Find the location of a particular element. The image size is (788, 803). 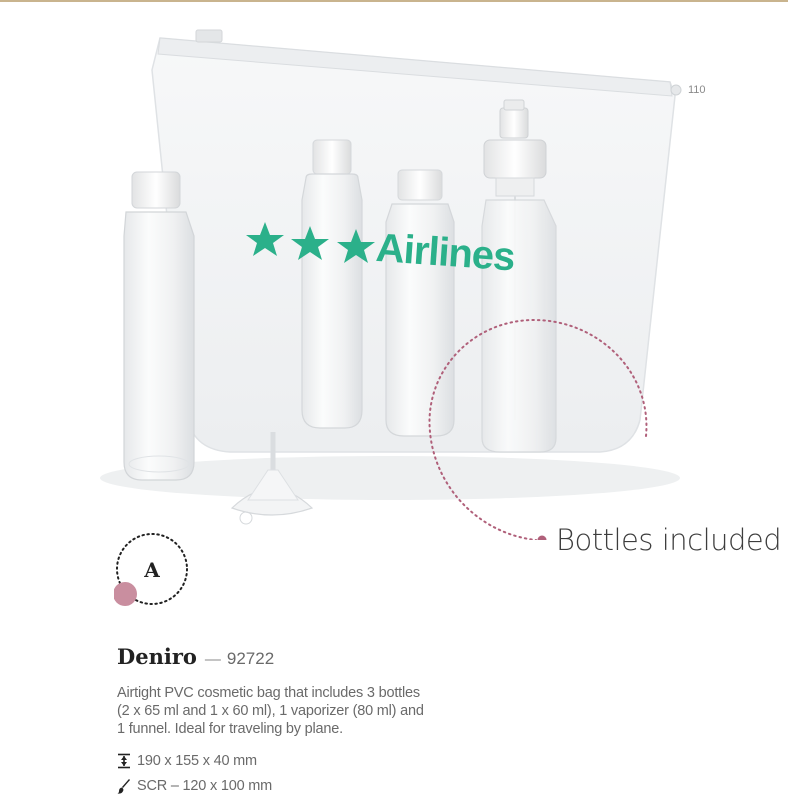

description-line: 1 funnel. Ideal for traveling by plane. is located at coordinates (230, 729).